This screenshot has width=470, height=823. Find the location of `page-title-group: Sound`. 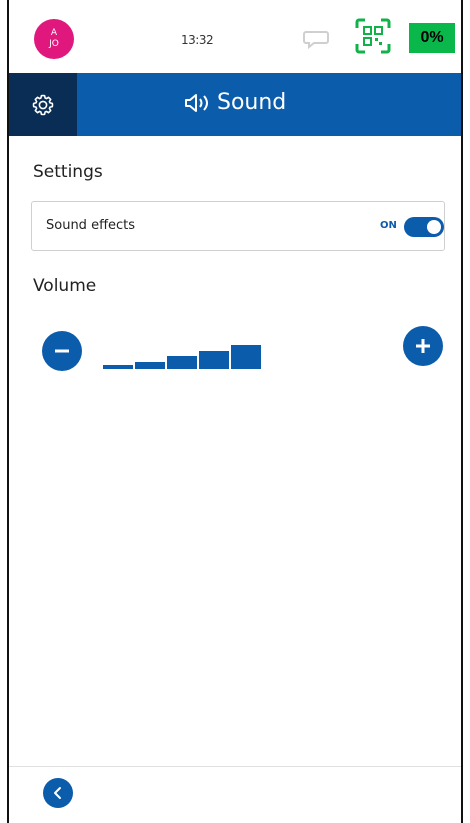

page-title-group: Sound is located at coordinates (234, 102).